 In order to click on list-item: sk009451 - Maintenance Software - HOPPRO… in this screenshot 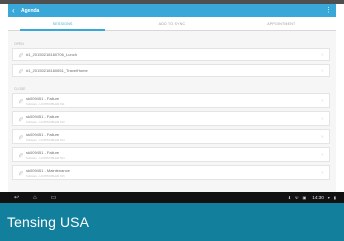, I will do `click(171, 172)`.